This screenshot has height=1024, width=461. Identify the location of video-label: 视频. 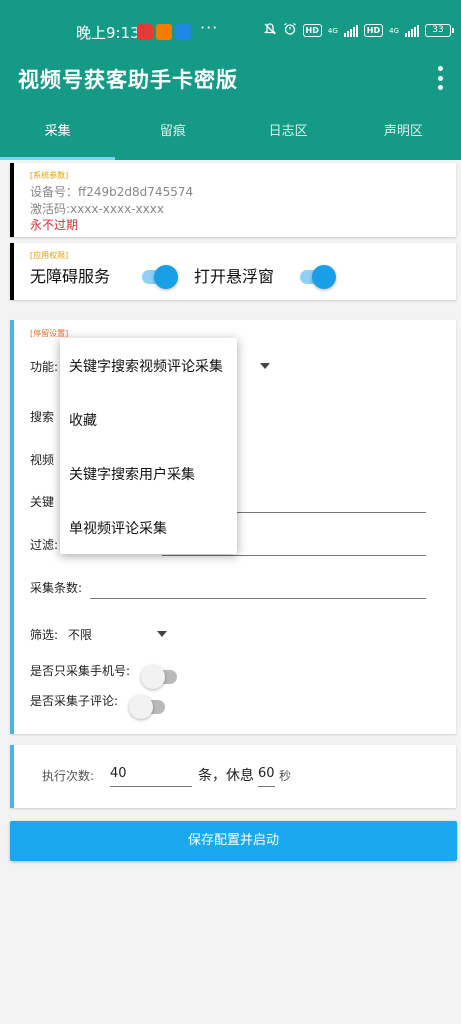
(42, 460).